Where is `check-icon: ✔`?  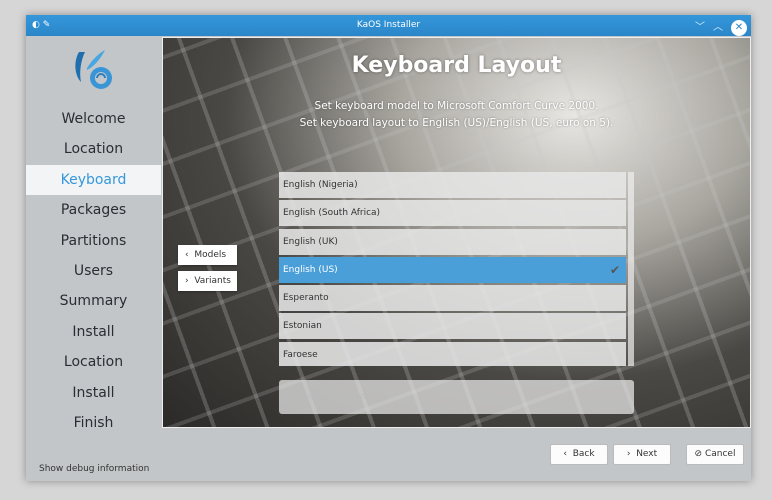
check-icon: ✔ is located at coordinates (614, 269).